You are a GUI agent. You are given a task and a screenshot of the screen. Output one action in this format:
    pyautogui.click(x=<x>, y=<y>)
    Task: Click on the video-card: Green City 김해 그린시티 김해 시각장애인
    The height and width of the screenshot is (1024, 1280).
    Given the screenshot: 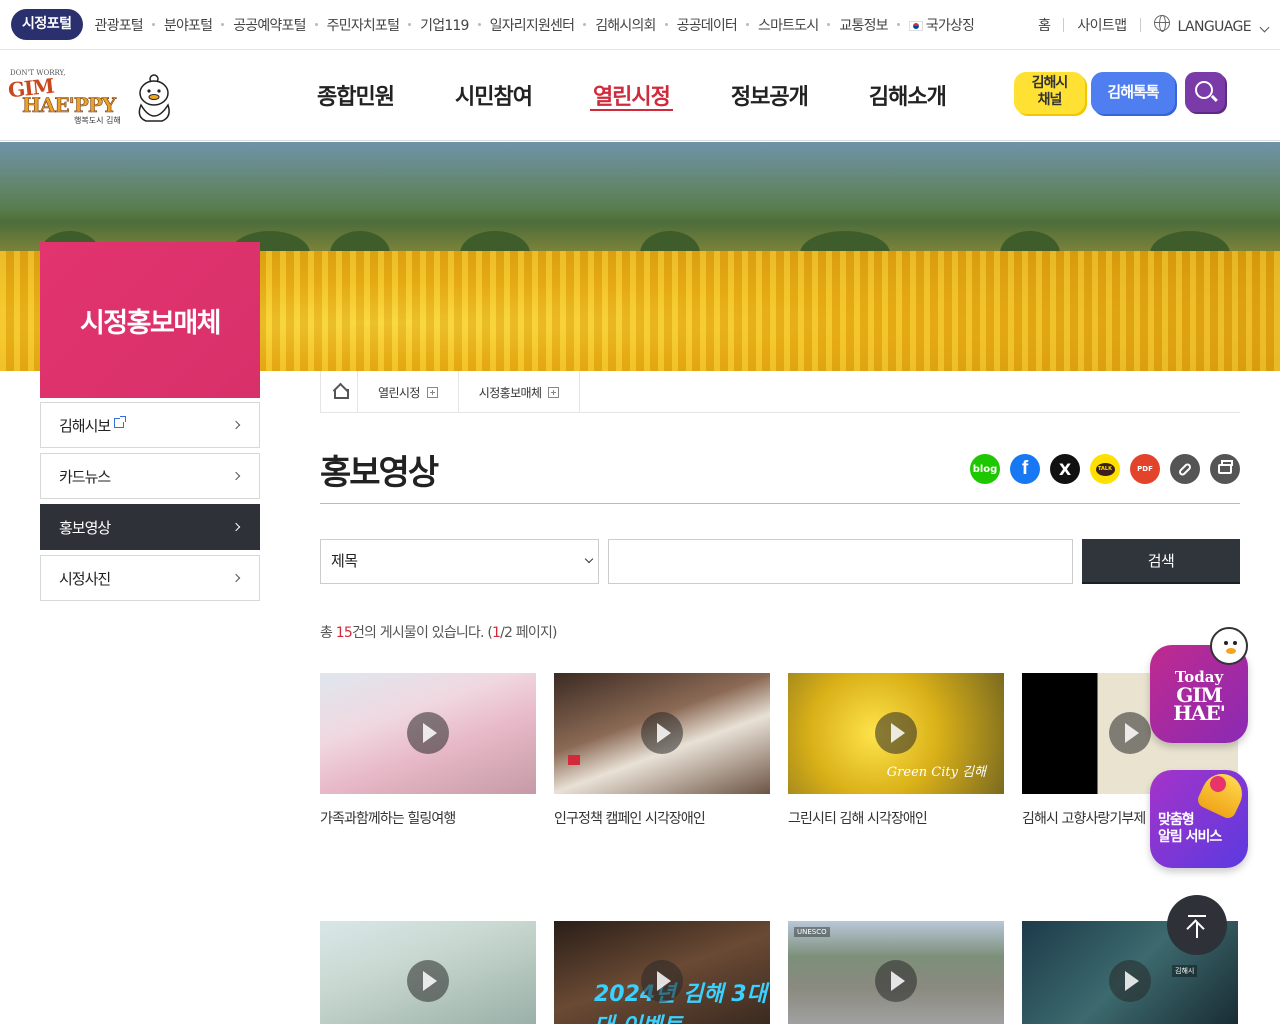 What is the action you would take?
    pyautogui.click(x=896, y=750)
    